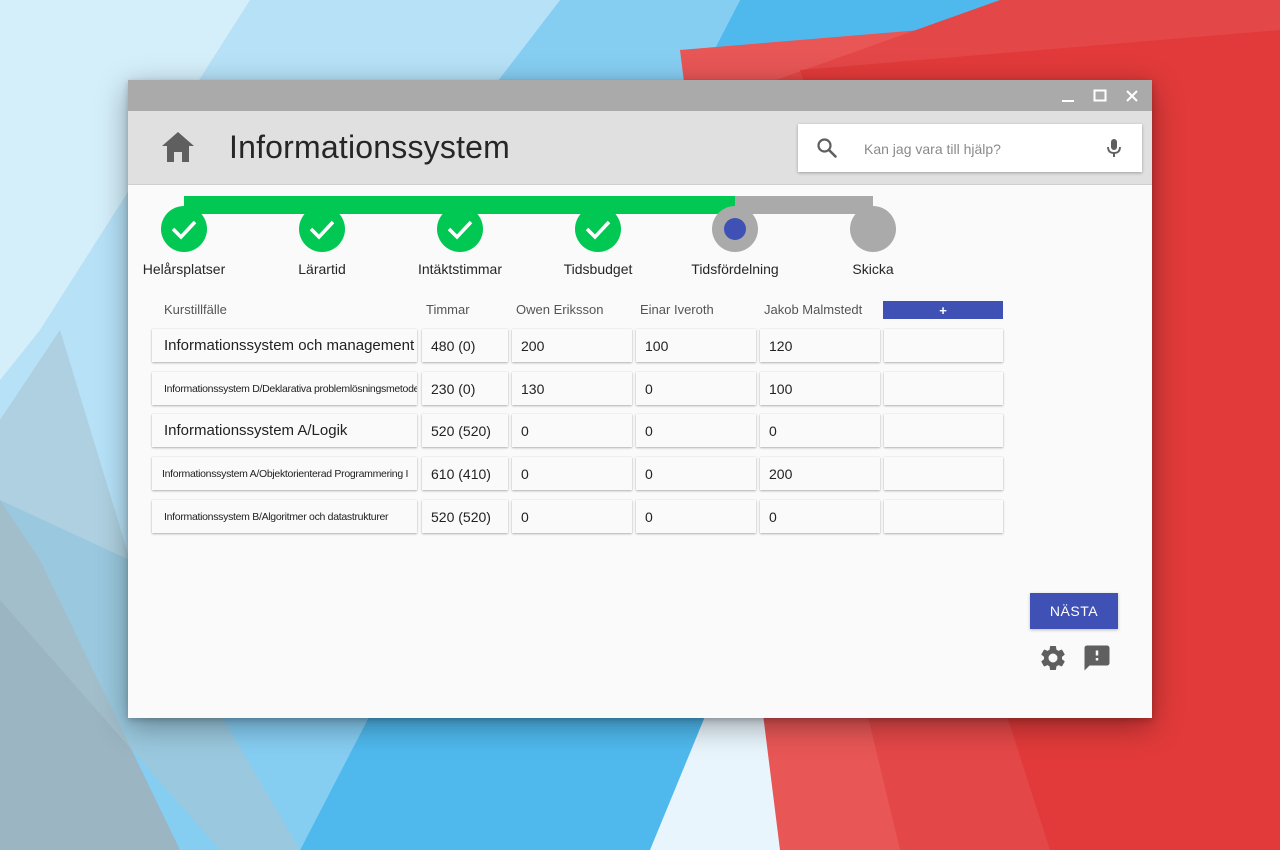  I want to click on minimize-icon, so click(1068, 96).